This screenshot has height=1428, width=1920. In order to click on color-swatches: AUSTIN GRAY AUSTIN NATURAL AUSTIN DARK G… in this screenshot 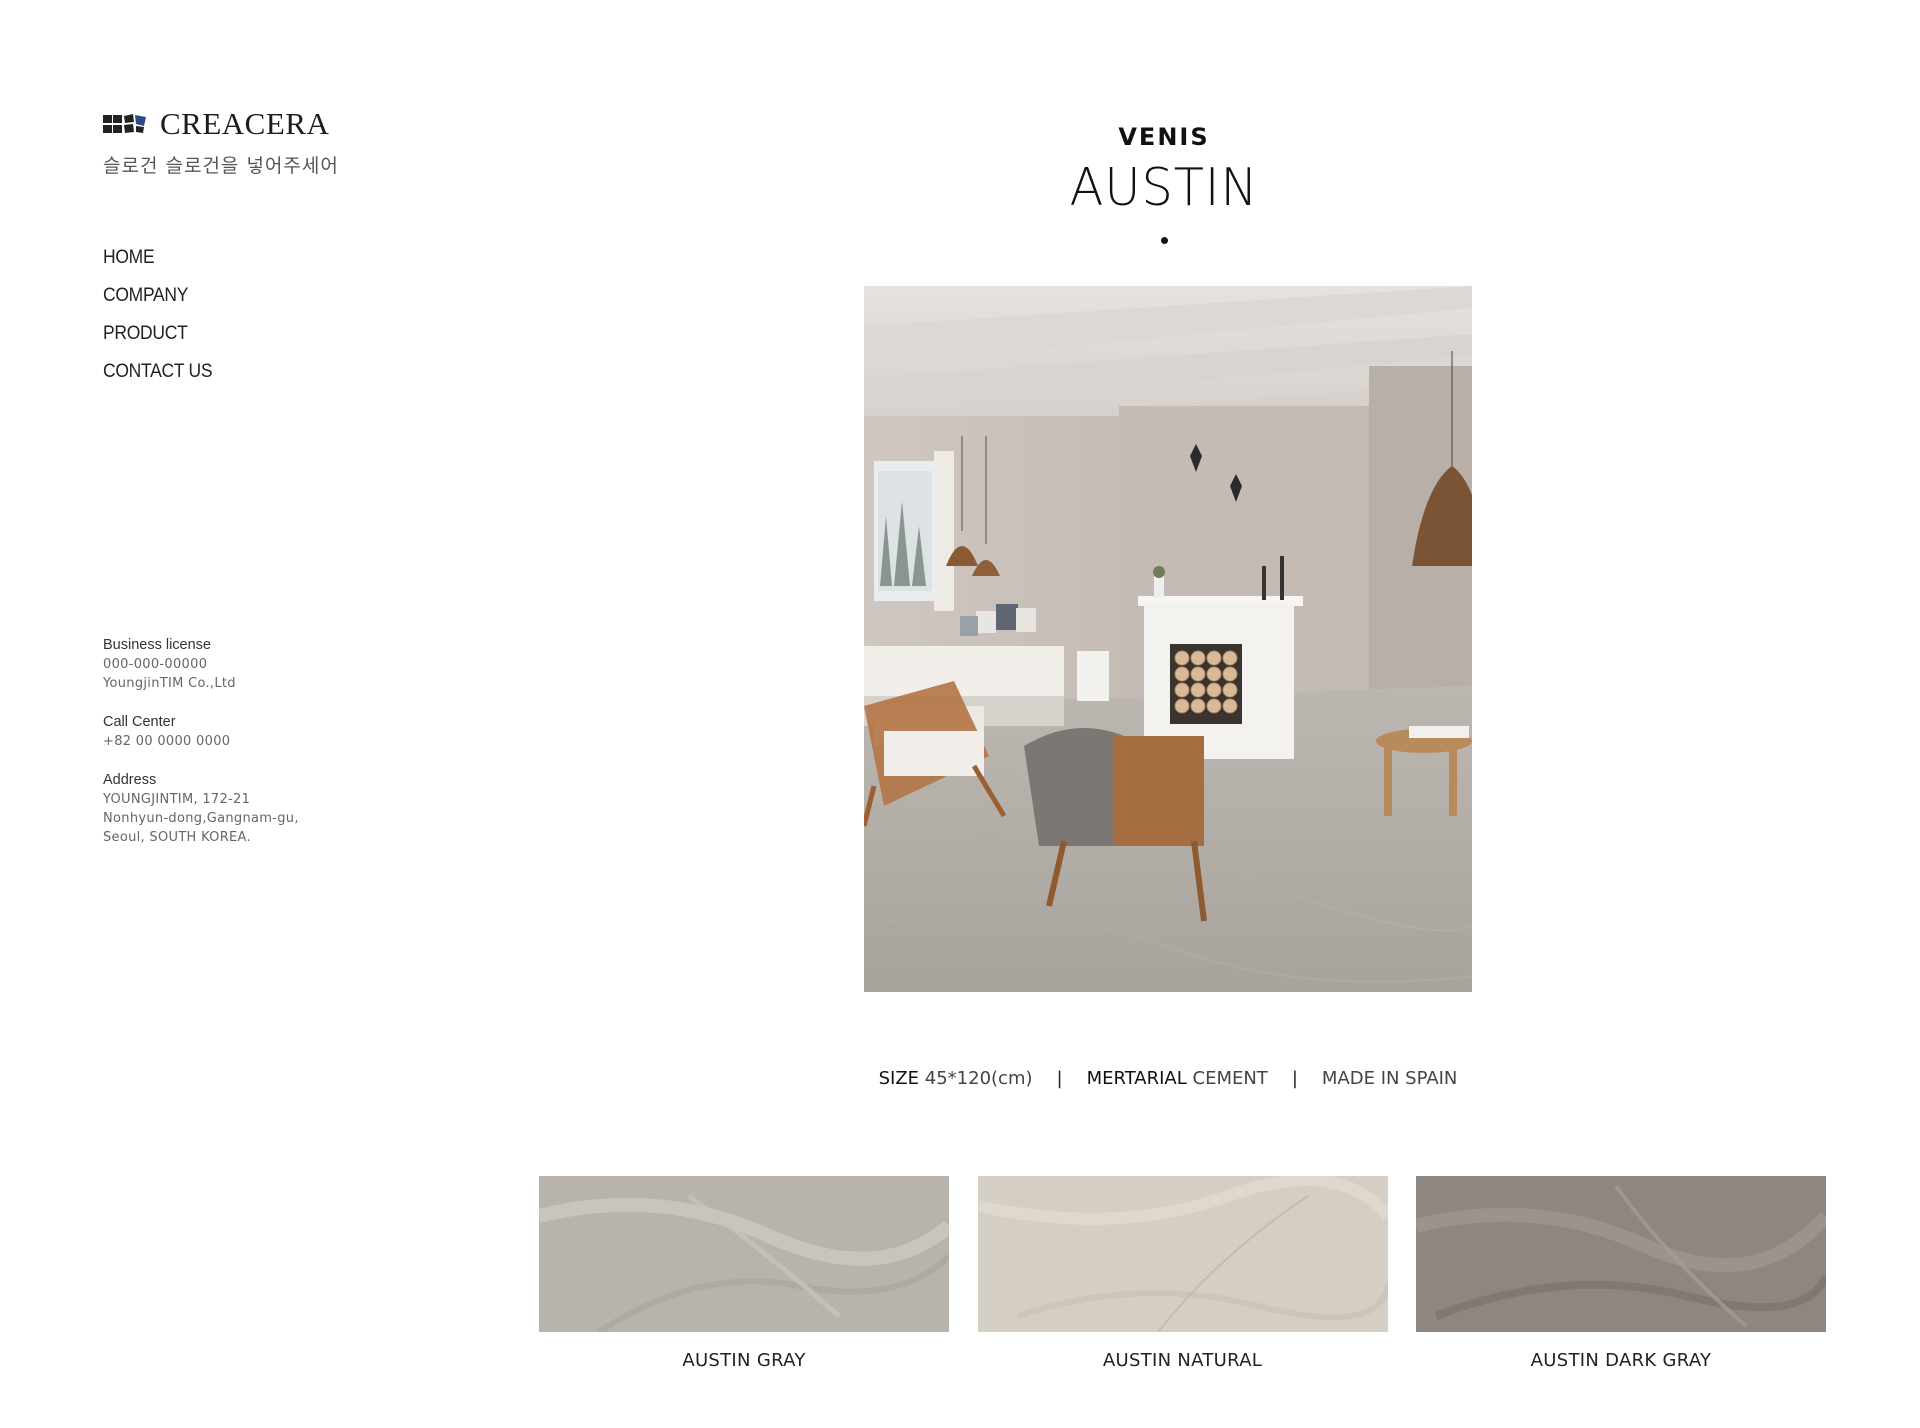, I will do `click(1182, 1273)`.